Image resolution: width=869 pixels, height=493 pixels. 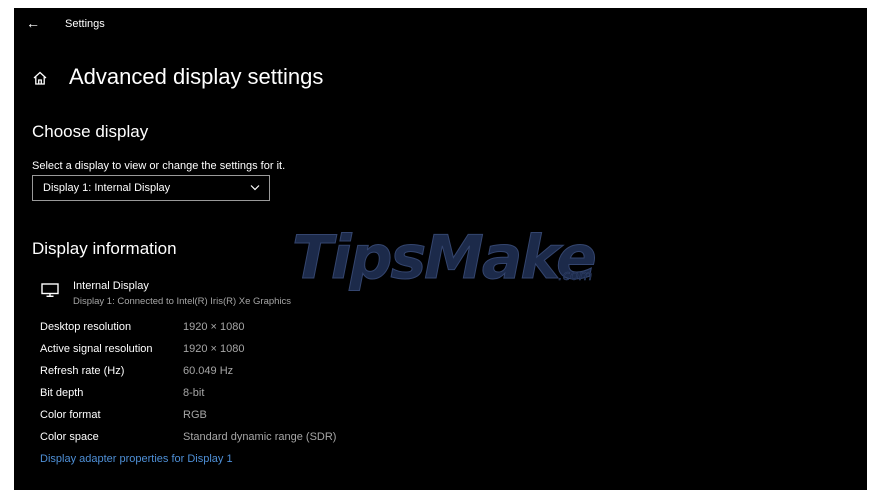 I want to click on app-title: Settings, so click(x=85, y=24).